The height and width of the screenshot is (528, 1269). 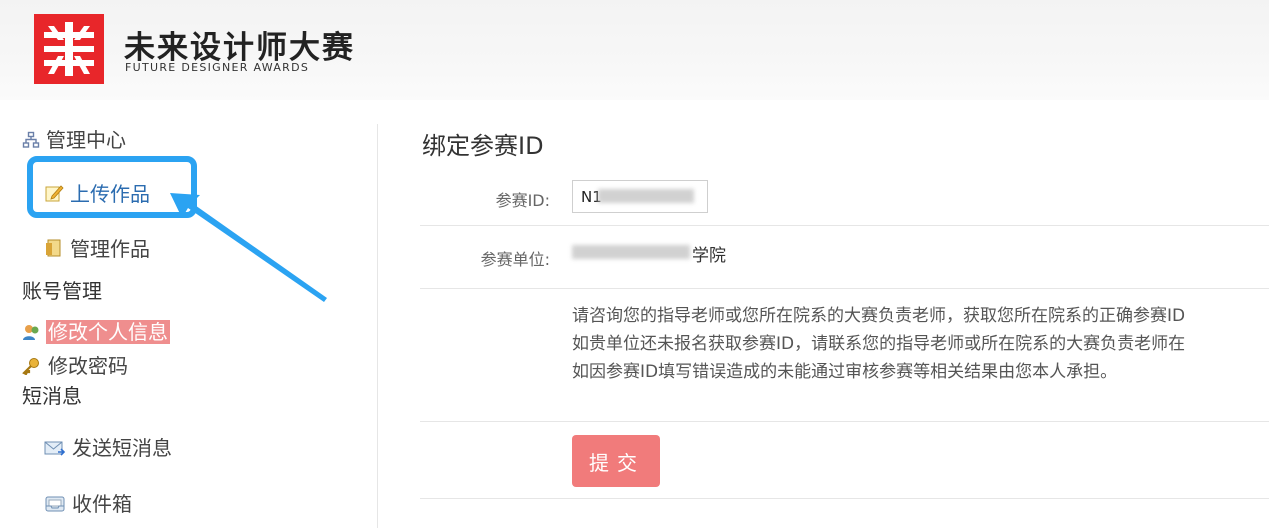 I want to click on logo-icon, so click(x=69, y=49).